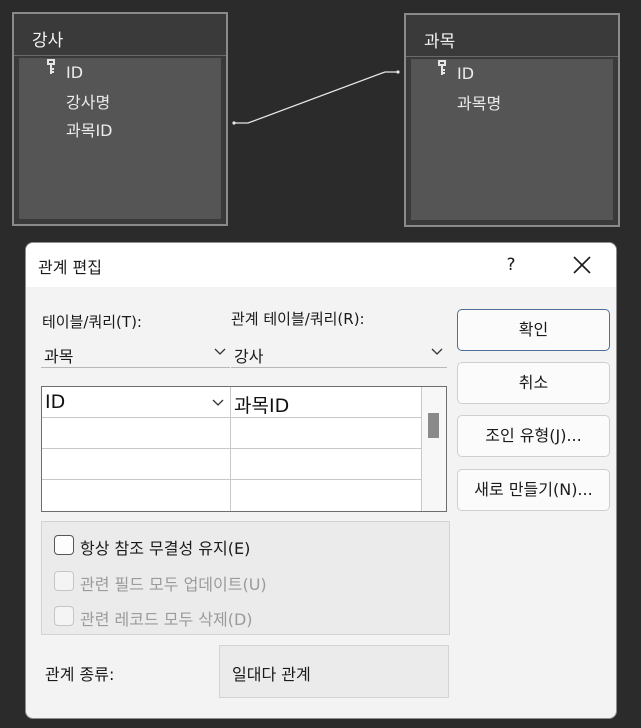  What do you see at coordinates (92, 322) in the screenshot?
I see `table-query-label: 테이블/쿼리(T):` at bounding box center [92, 322].